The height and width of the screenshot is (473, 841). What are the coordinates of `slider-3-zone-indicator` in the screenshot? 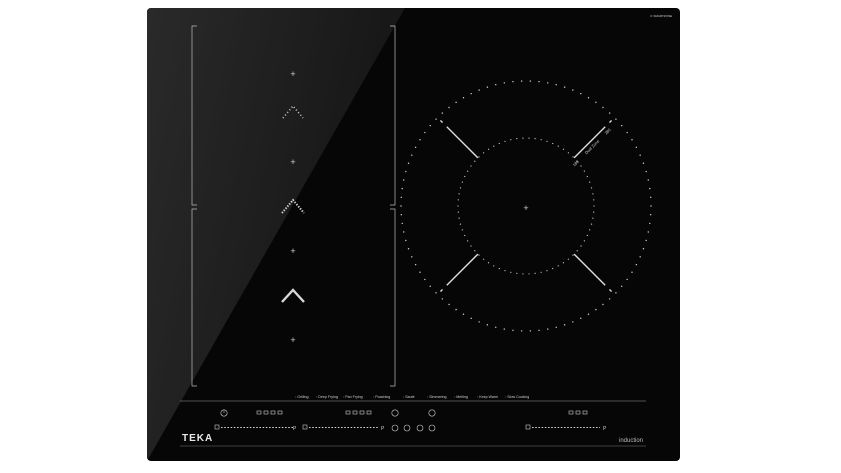 It's located at (528, 427).